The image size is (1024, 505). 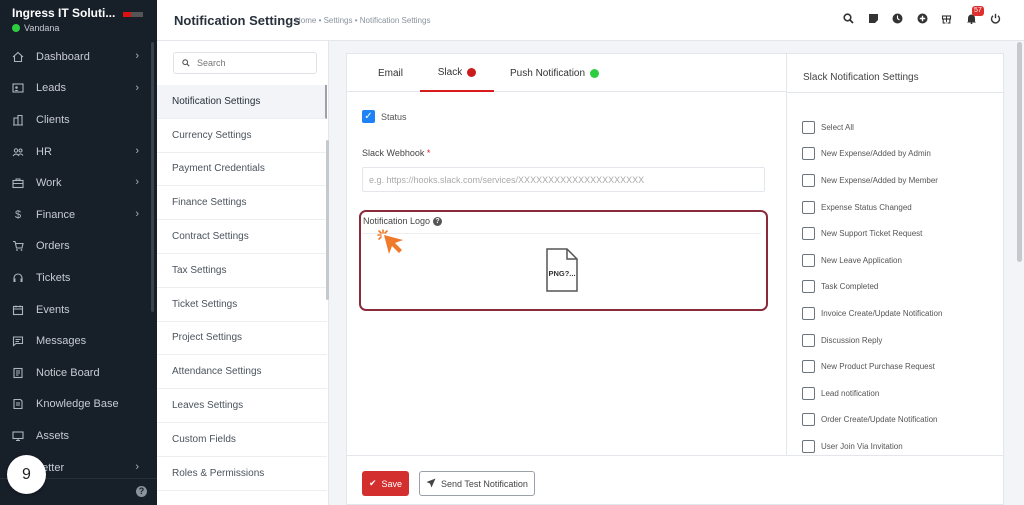 I want to click on sidebar-item-orders: Orders, so click(x=76, y=247).